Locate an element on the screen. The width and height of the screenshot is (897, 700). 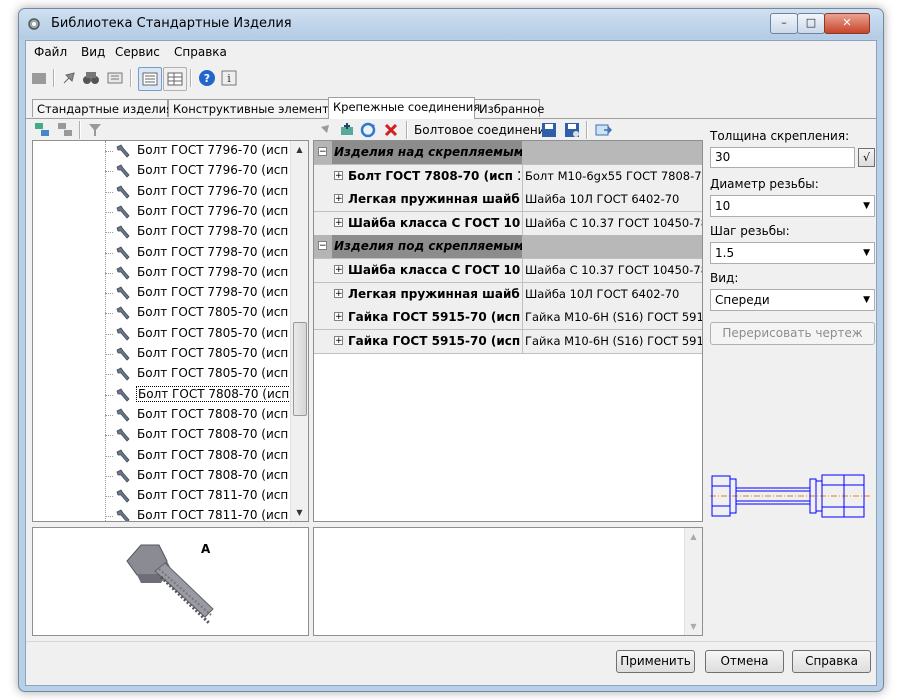
help-icon: ? is located at coordinates (207, 78).